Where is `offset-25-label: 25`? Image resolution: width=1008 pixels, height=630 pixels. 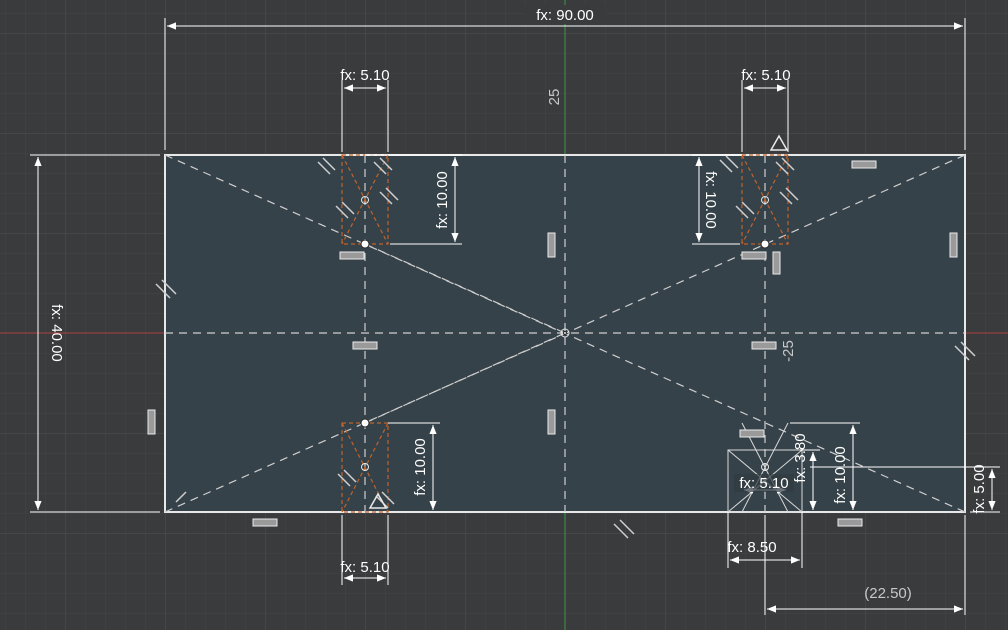 offset-25-label: 25 is located at coordinates (554, 97).